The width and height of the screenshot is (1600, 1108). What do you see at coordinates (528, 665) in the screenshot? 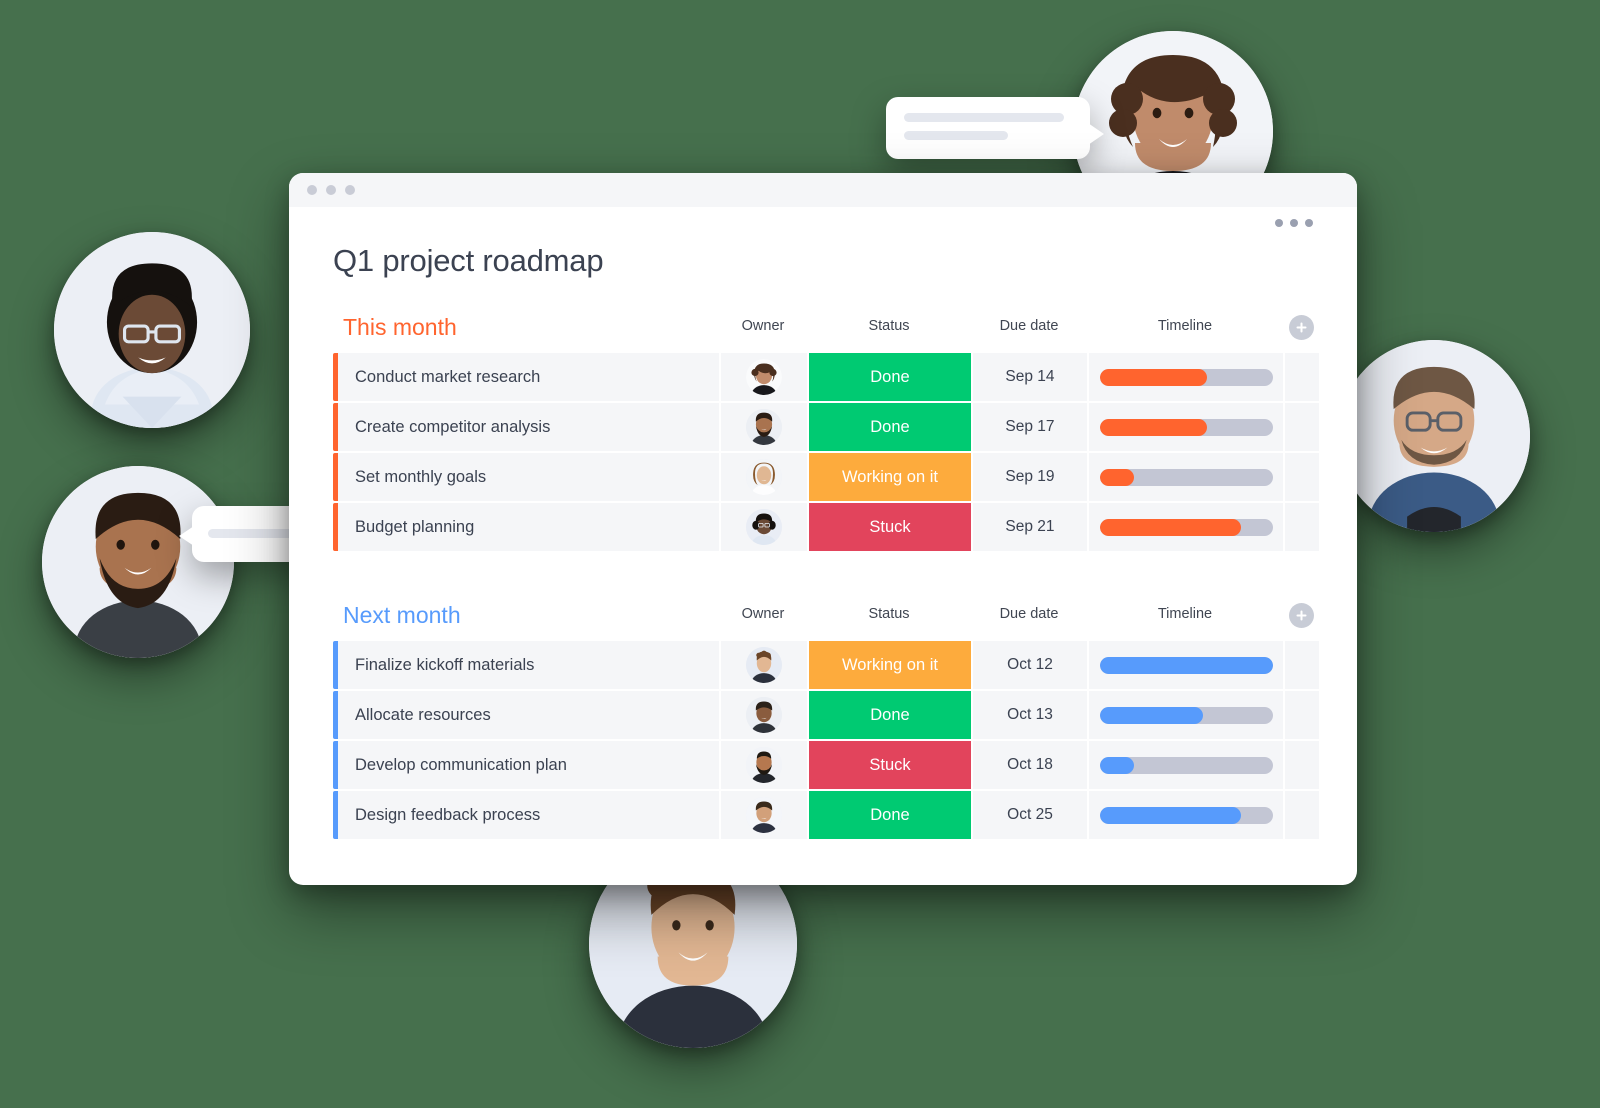
I see `task-name: Finalize kickoff materials` at bounding box center [528, 665].